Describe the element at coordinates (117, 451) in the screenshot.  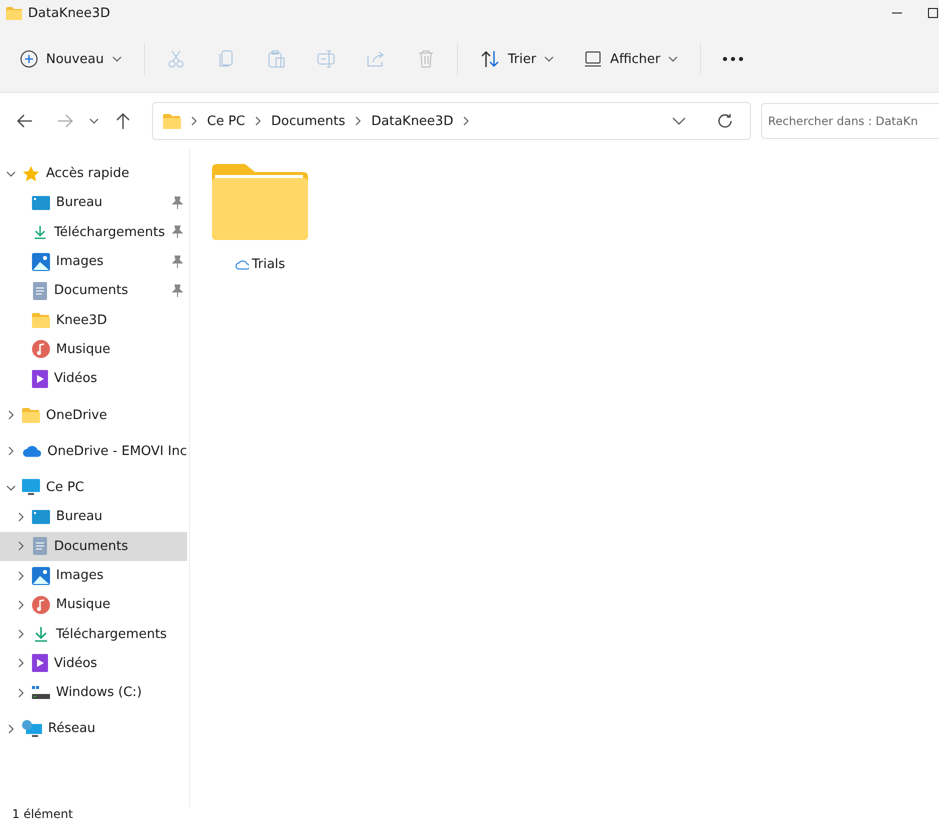
I see `sidebar-label: OneDrive - EMOVI Inc` at that location.